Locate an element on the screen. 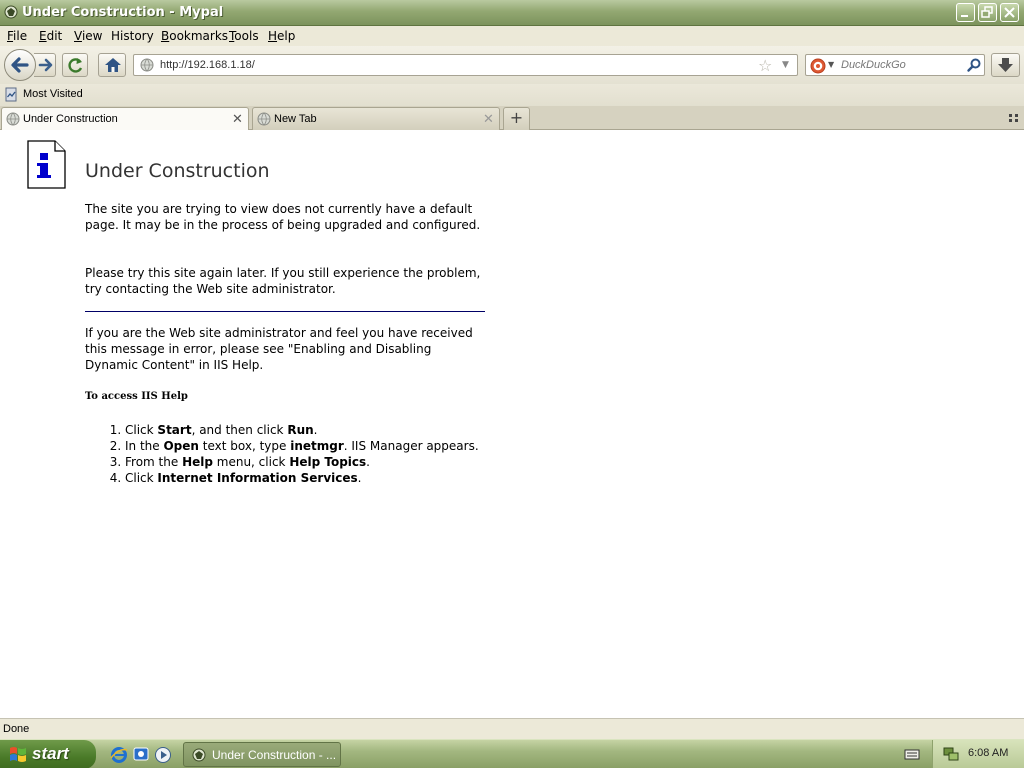 Image resolution: width=1024 pixels, height=768 pixels. menu-history-label: History is located at coordinates (132, 36).